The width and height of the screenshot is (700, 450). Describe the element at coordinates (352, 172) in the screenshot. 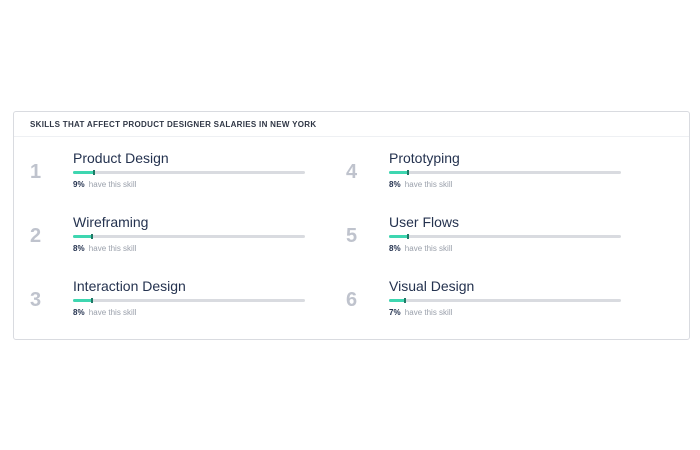

I see `skill-rank: 4` at that location.